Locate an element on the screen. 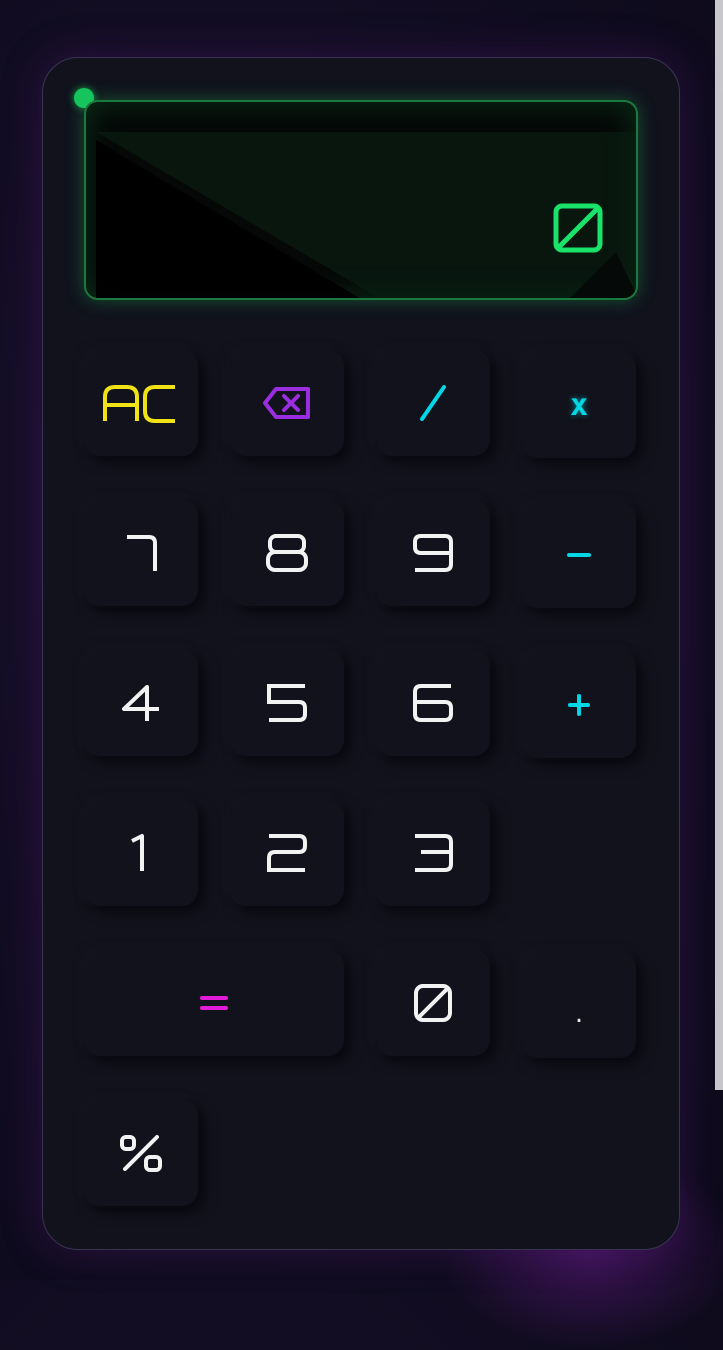 Image resolution: width=723 pixels, height=1350 pixels. equals-label: = is located at coordinates (214, 1002).